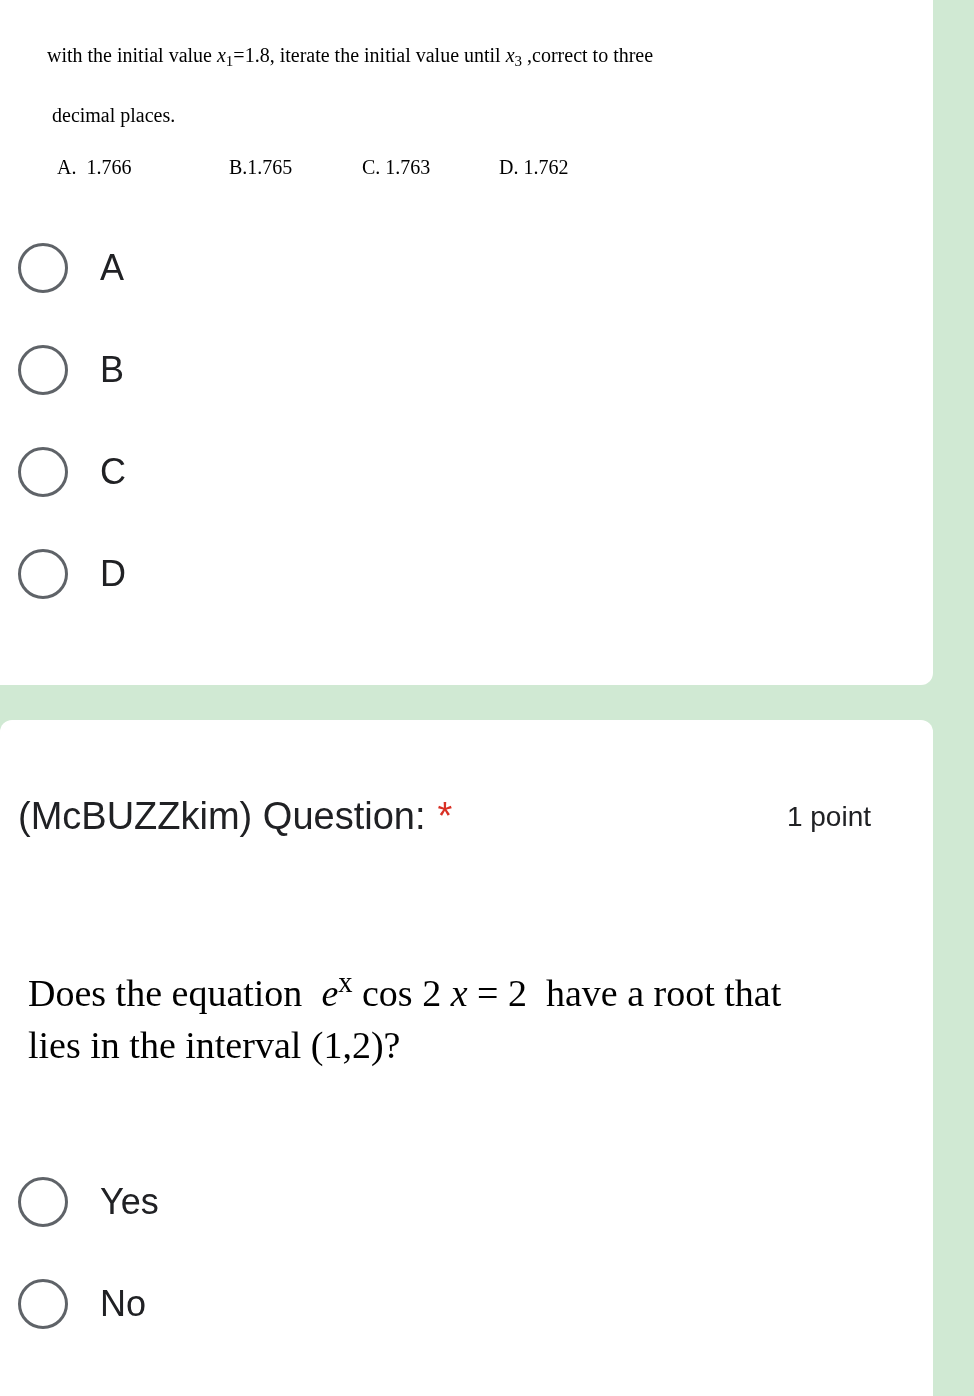  Describe the element at coordinates (534, 167) in the screenshot. I see `answer-choice: D. 1.762` at that location.